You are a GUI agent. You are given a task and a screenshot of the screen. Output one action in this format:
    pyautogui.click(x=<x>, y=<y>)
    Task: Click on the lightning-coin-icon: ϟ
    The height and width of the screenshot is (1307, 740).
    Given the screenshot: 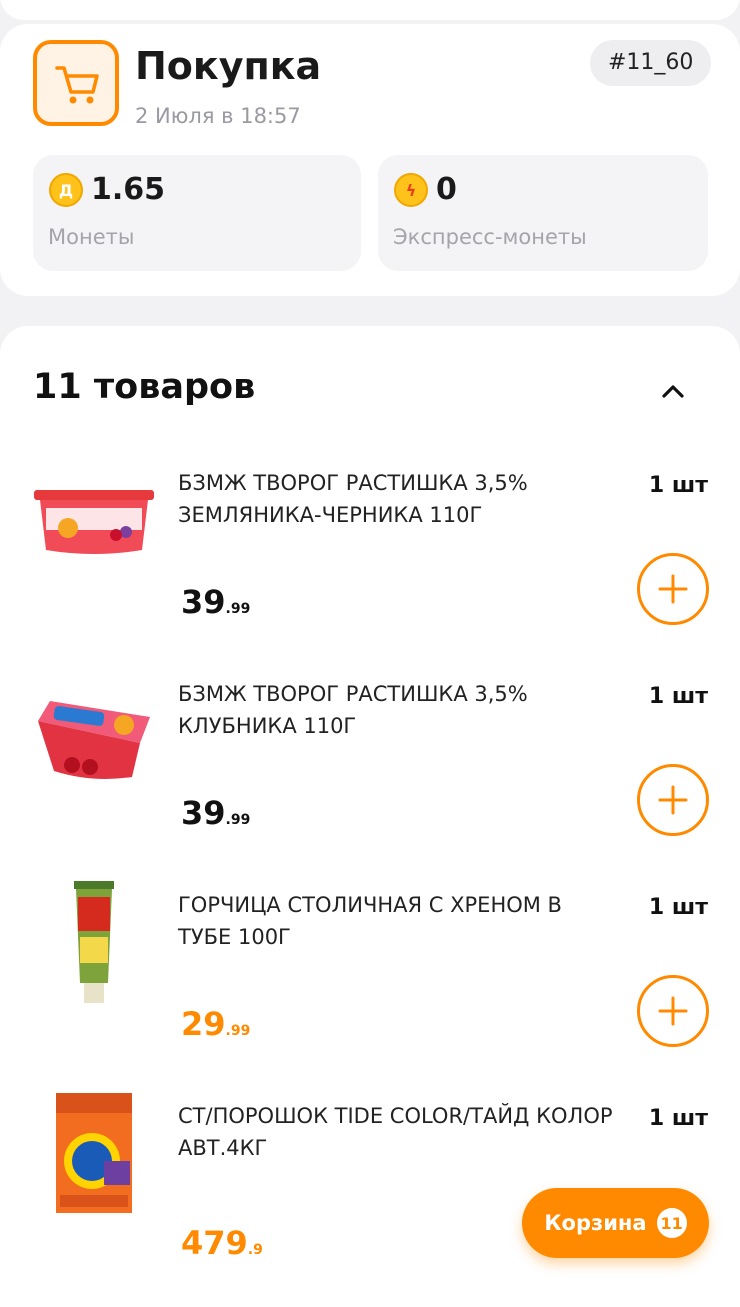 What is the action you would take?
    pyautogui.click(x=411, y=190)
    